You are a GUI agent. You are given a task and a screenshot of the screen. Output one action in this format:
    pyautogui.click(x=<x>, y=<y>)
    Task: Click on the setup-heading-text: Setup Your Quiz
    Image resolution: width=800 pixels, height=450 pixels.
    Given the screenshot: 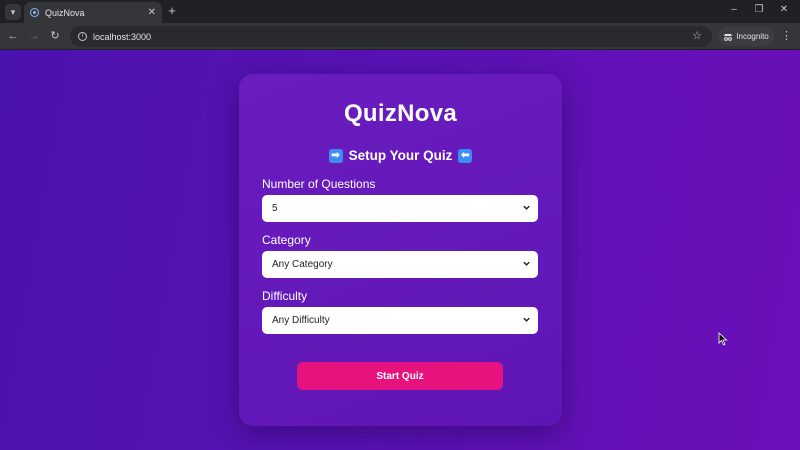 What is the action you would take?
    pyautogui.click(x=400, y=155)
    